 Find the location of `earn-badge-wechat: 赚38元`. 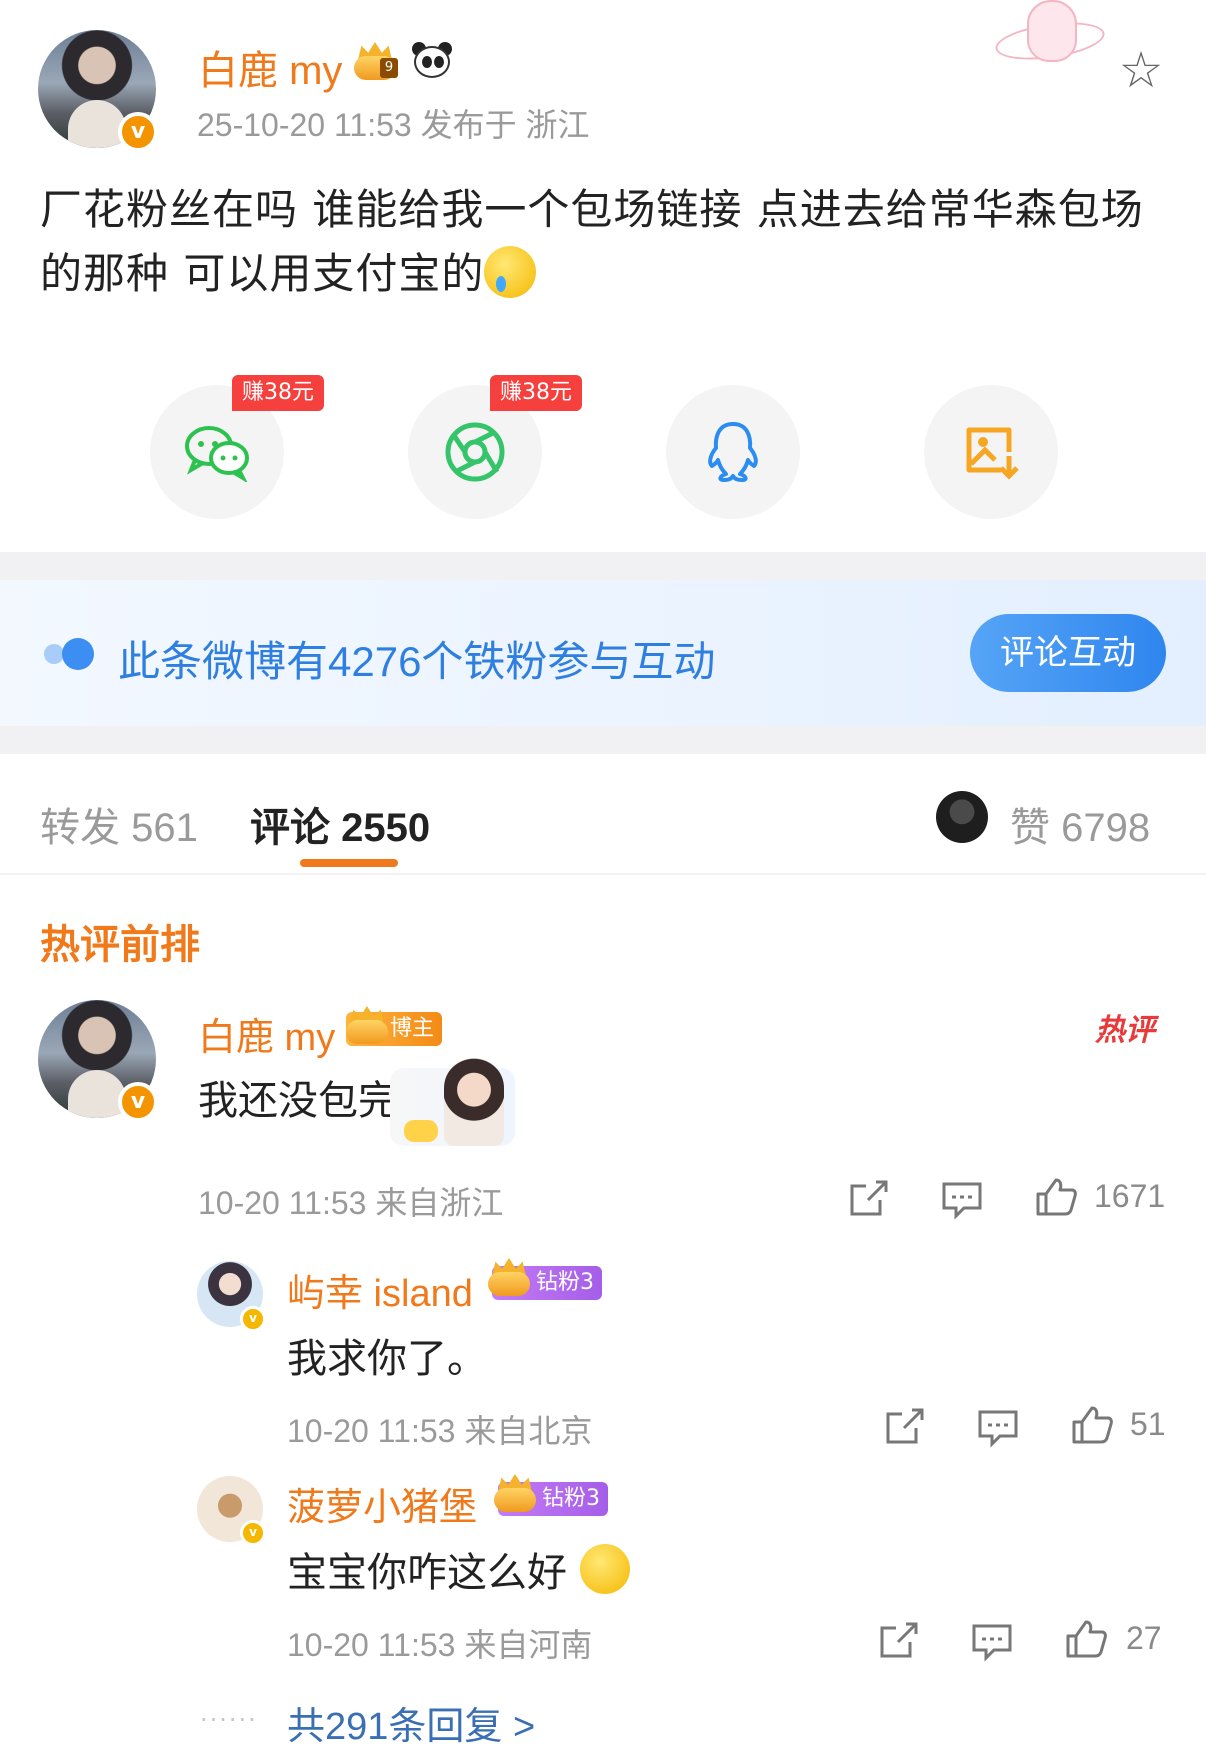

earn-badge-wechat: 赚38元 is located at coordinates (278, 393).